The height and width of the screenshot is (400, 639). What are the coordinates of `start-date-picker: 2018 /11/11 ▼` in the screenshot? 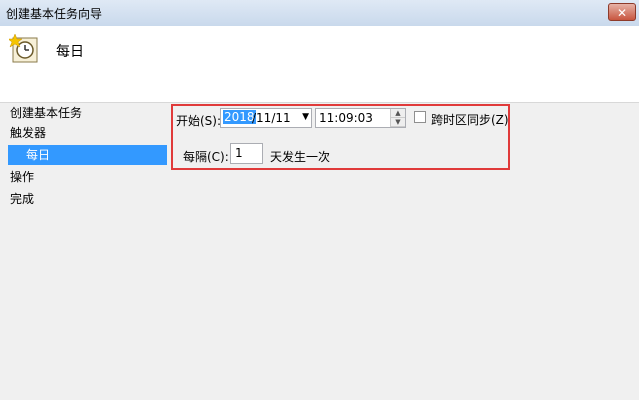 It's located at (266, 118).